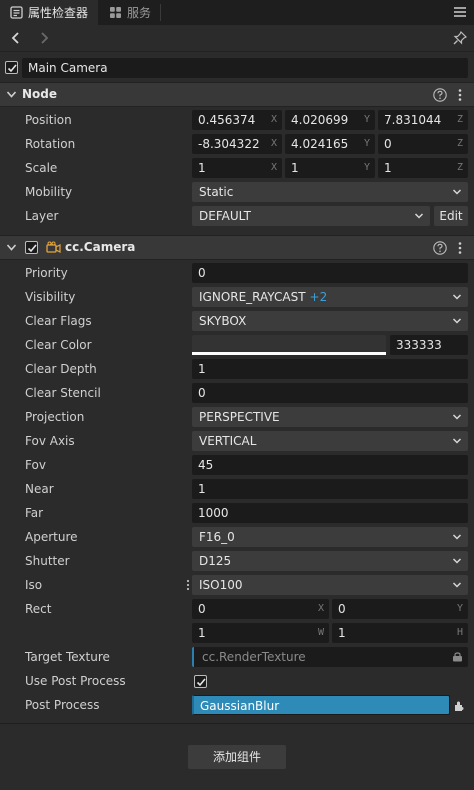 This screenshot has width=474, height=790. I want to click on aperture-select: F16_0, so click(330, 537).